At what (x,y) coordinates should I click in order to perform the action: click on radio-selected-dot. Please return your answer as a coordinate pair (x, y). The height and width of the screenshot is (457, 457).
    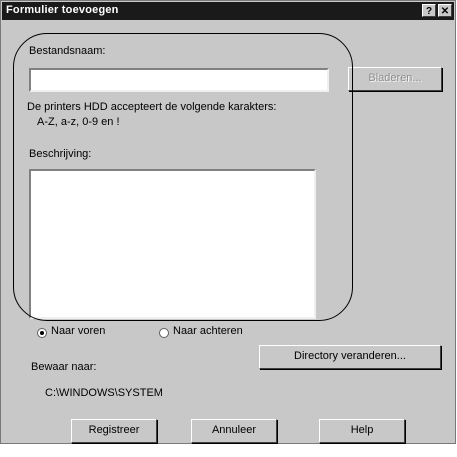
    Looking at the image, I should click on (42, 333).